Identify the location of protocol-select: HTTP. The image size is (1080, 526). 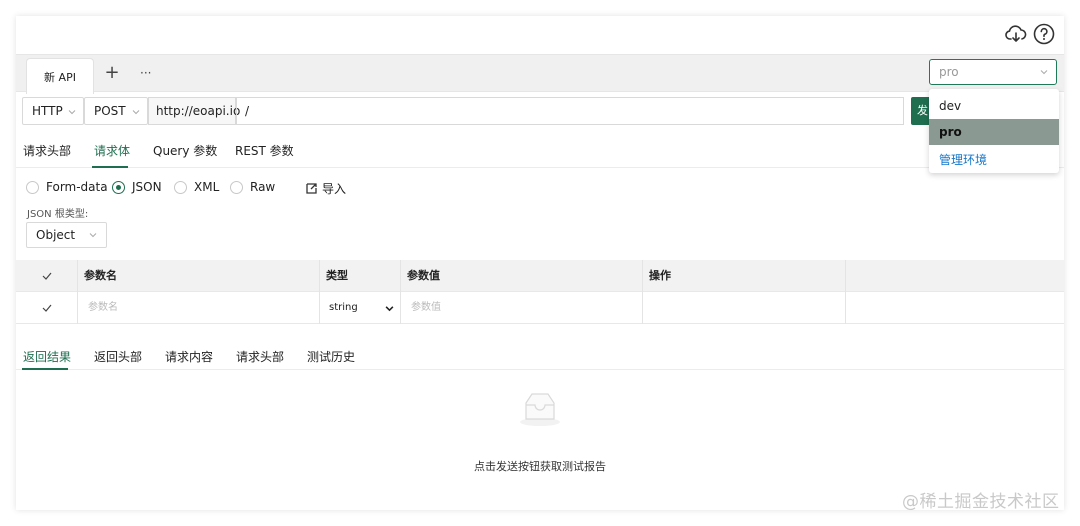
(53, 111).